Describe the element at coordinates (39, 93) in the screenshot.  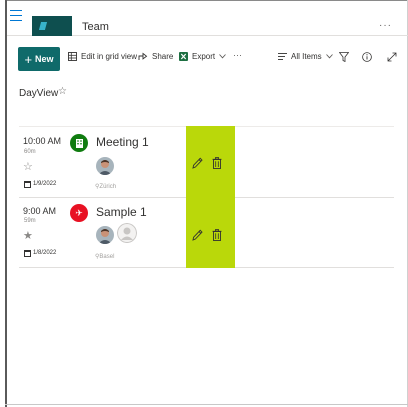
I see `page-title: DayView` at that location.